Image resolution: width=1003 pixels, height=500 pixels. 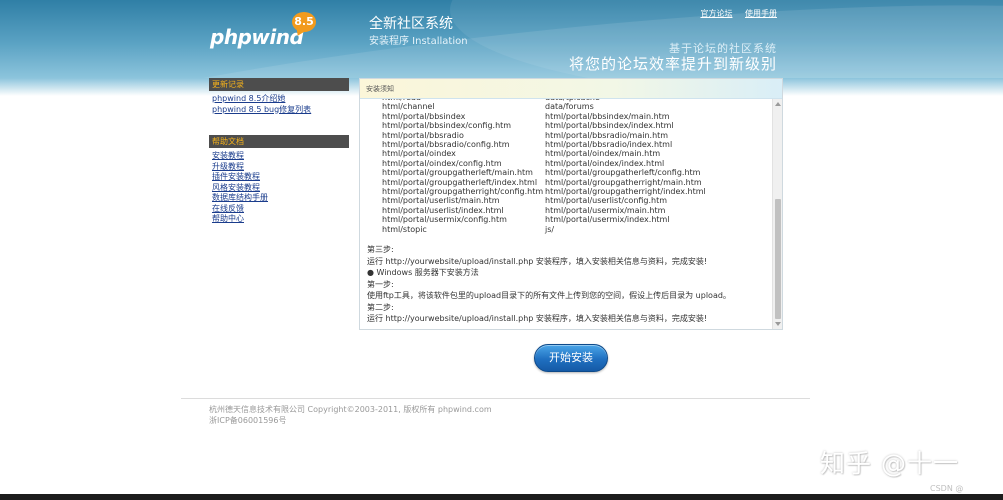 What do you see at coordinates (605, 210) in the screenshot?
I see `file-path: html/portal/usermix/main.htm` at bounding box center [605, 210].